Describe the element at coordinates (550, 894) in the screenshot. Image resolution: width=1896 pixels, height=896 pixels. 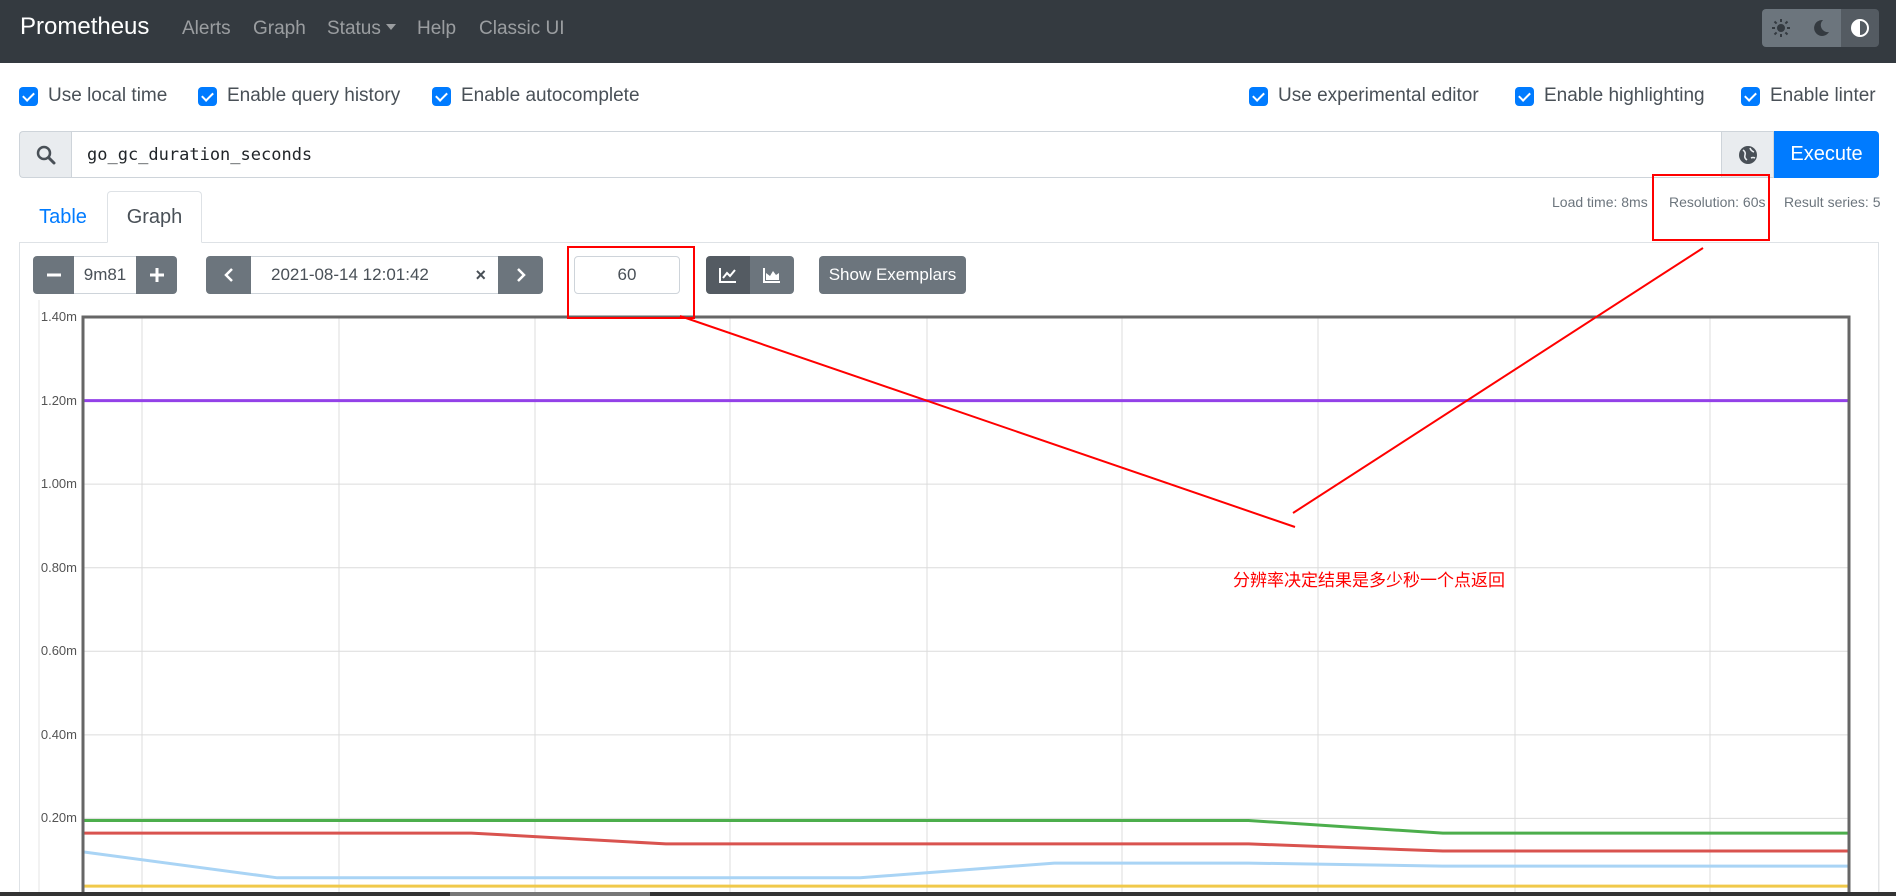
I see `scrollbar-thumb` at that location.